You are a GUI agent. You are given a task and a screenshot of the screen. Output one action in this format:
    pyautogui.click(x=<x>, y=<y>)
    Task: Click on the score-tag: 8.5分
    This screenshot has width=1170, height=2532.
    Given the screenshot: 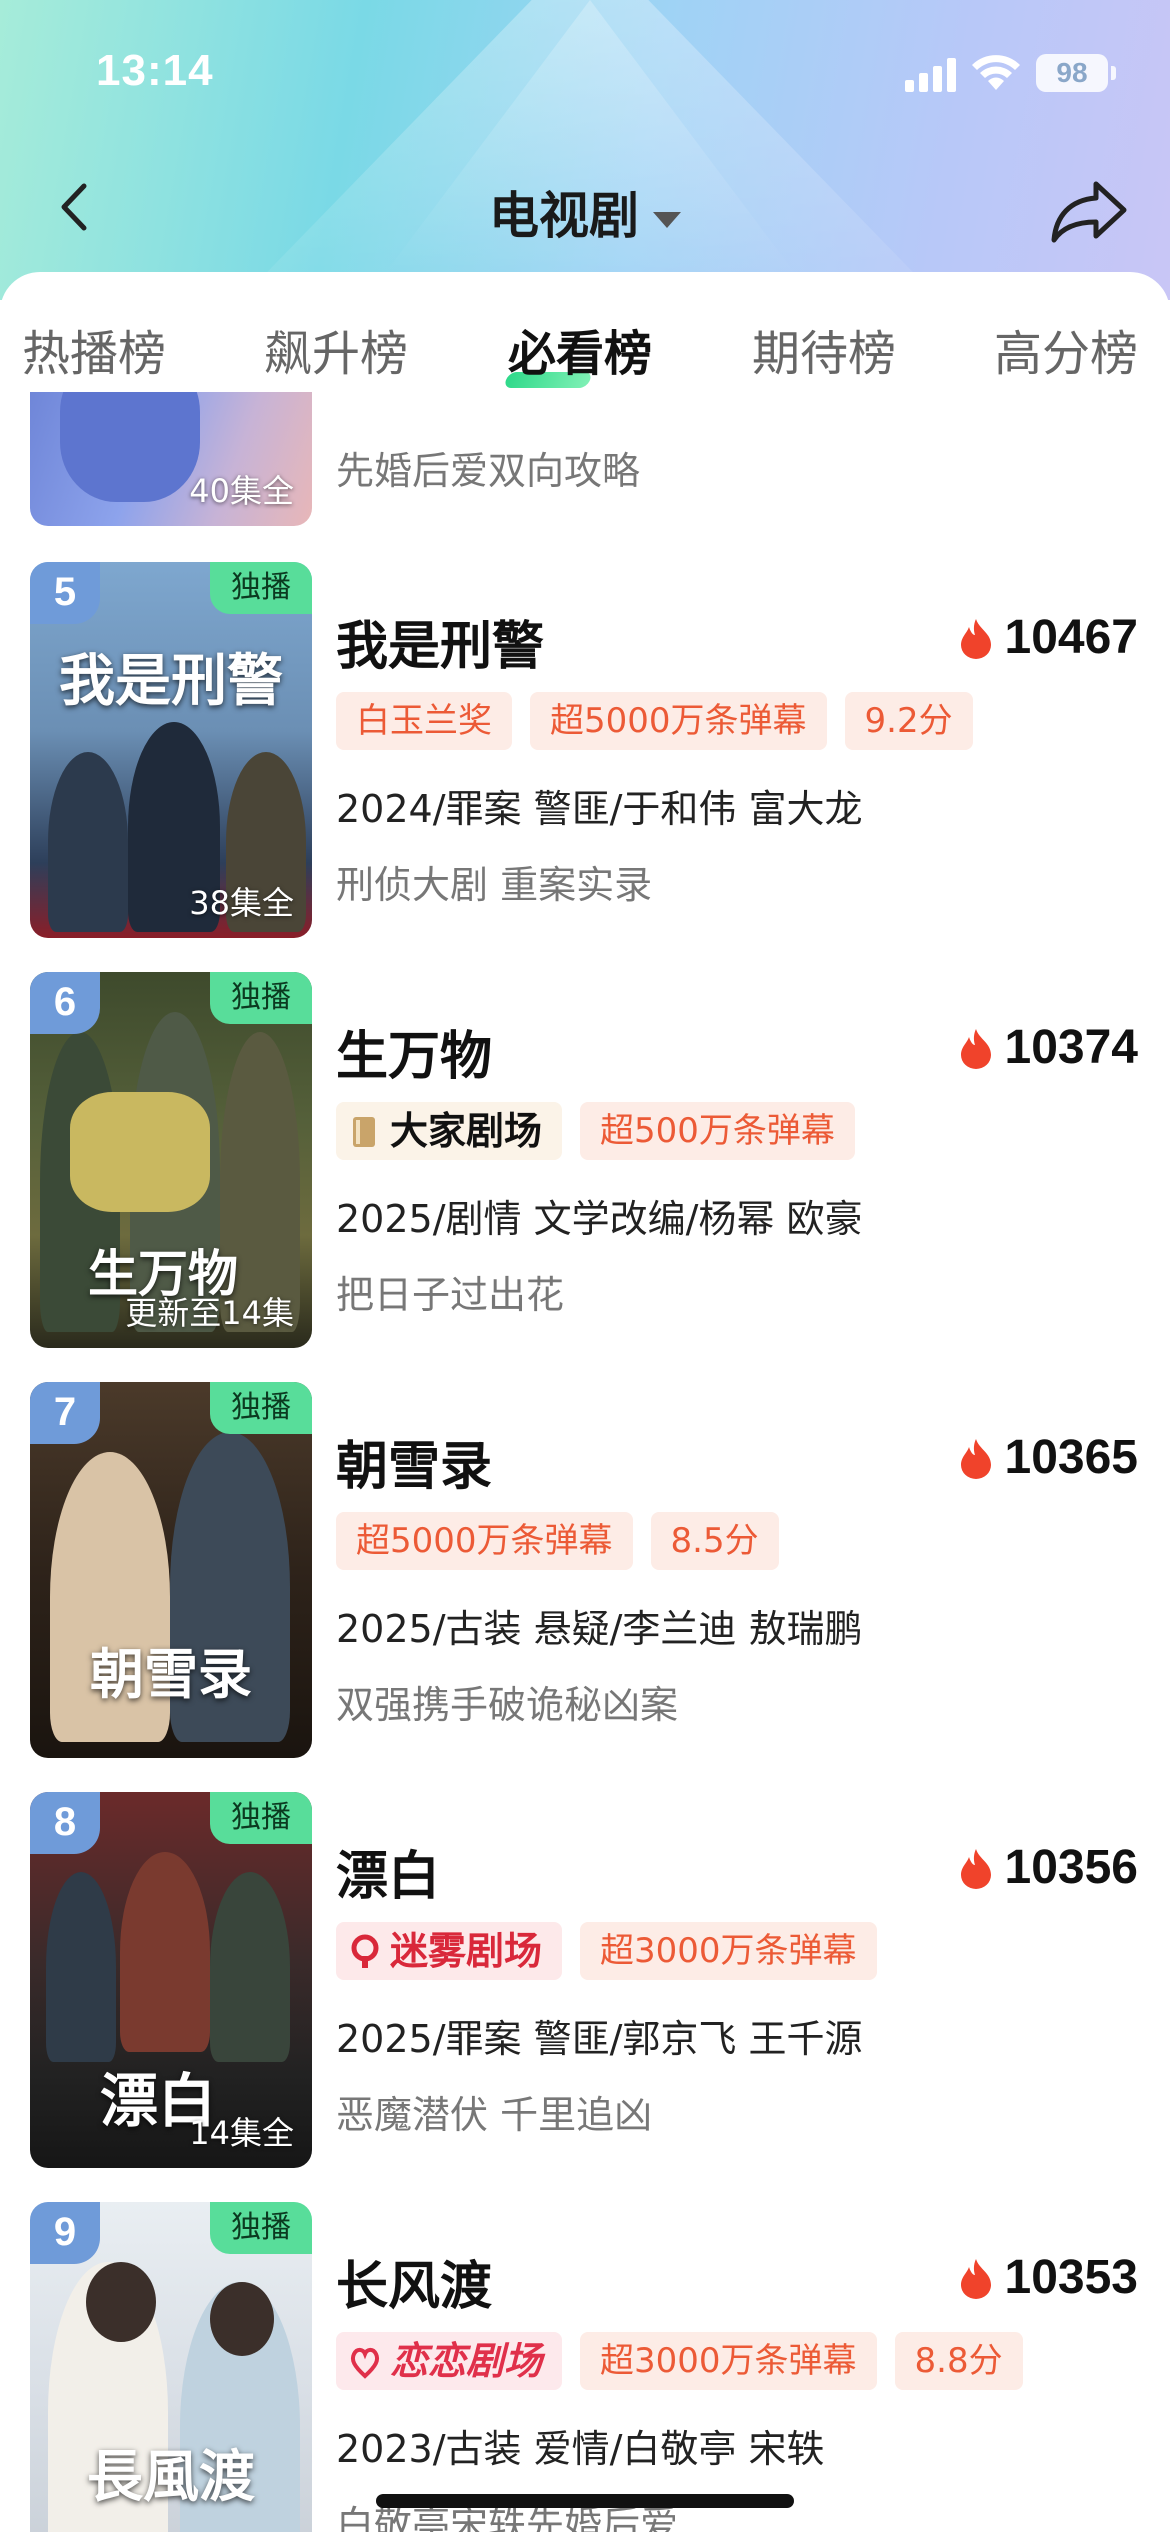 What is the action you would take?
    pyautogui.click(x=714, y=1541)
    